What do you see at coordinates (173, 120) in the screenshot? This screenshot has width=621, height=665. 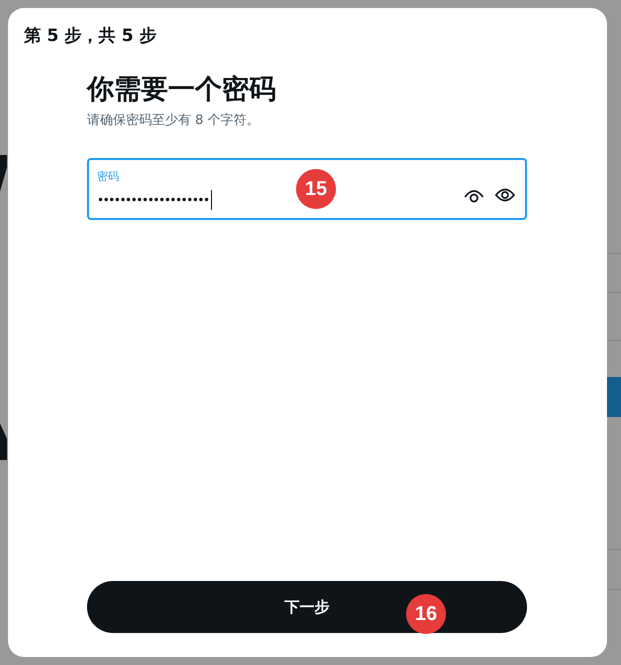 I see `dialog-subtitle: 请确保密码至少有 8 个字符。` at bounding box center [173, 120].